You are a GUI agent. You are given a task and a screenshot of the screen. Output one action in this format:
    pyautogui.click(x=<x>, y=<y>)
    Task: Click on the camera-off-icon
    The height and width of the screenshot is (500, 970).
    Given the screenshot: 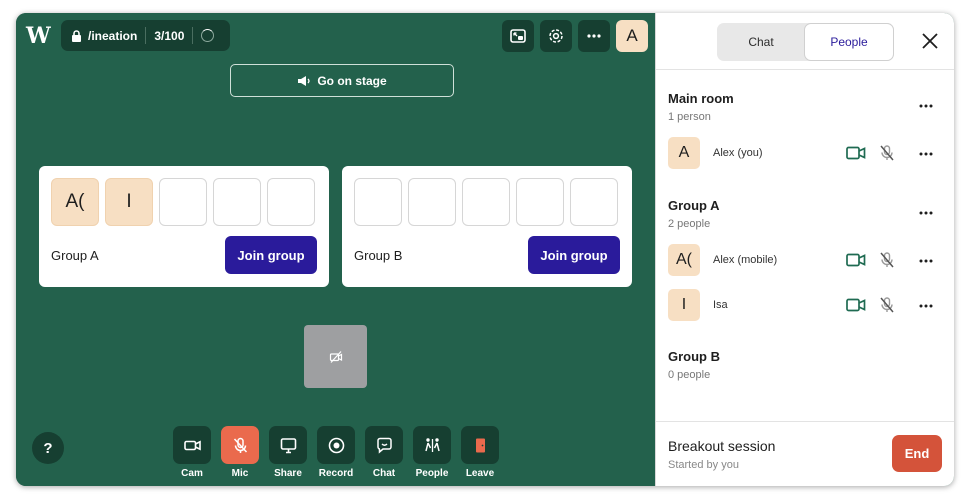 What is the action you would take?
    pyautogui.click(x=335, y=356)
    